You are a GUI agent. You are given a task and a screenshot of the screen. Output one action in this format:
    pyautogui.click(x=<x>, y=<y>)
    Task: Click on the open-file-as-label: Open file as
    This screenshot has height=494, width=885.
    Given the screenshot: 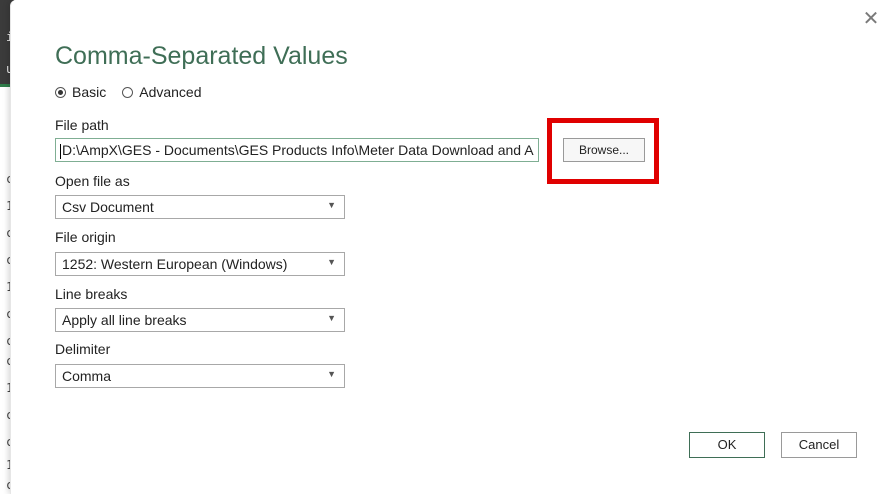 What is the action you would take?
    pyautogui.click(x=92, y=181)
    